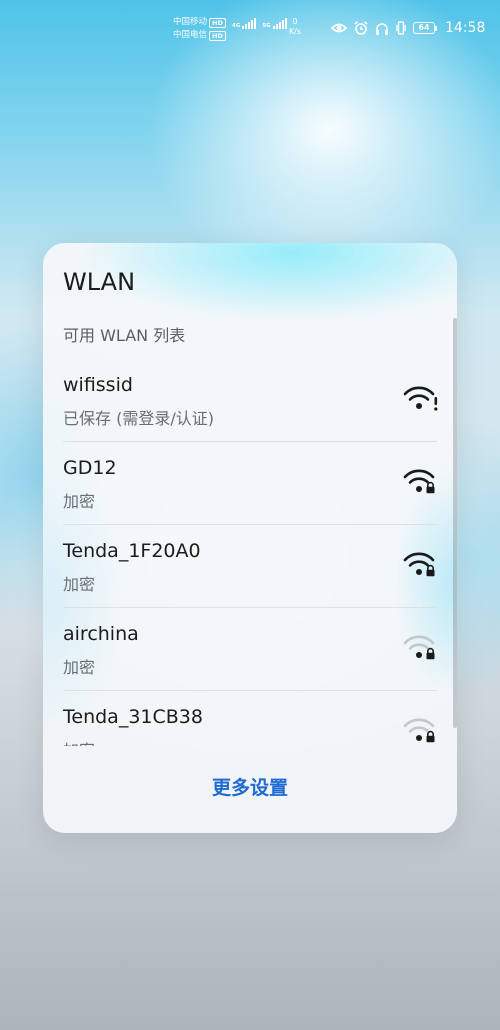  I want to click on network-type-label: 5G, so click(266, 26).